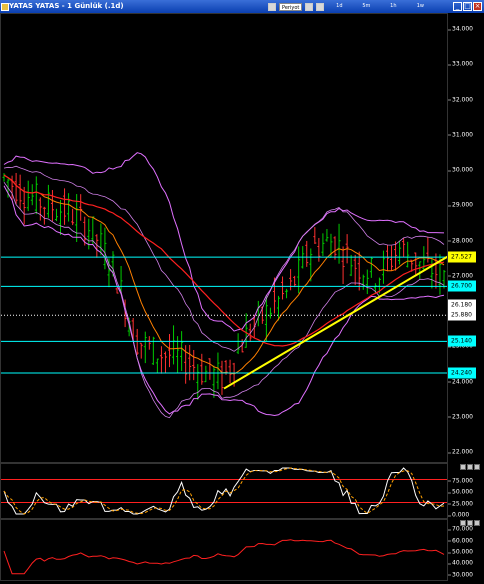 The height and width of the screenshot is (584, 484). Describe the element at coordinates (462, 373) in the screenshot. I see `price-tag: 24.240` at that location.